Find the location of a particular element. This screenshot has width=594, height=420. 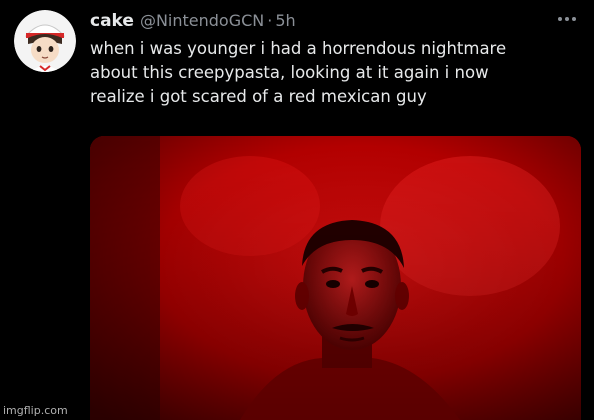

avatar-illustration is located at coordinates (45, 41).